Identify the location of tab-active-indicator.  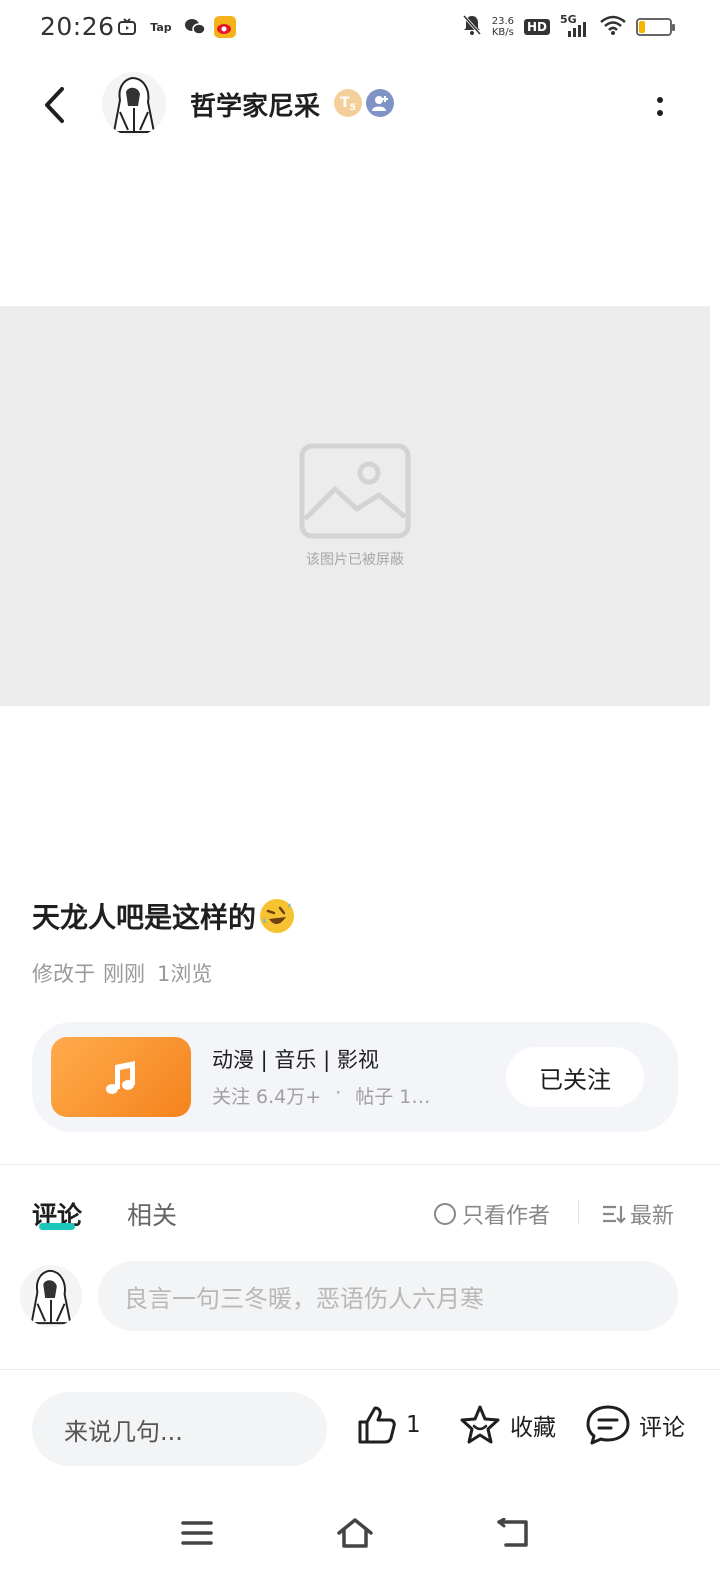
(57, 1226).